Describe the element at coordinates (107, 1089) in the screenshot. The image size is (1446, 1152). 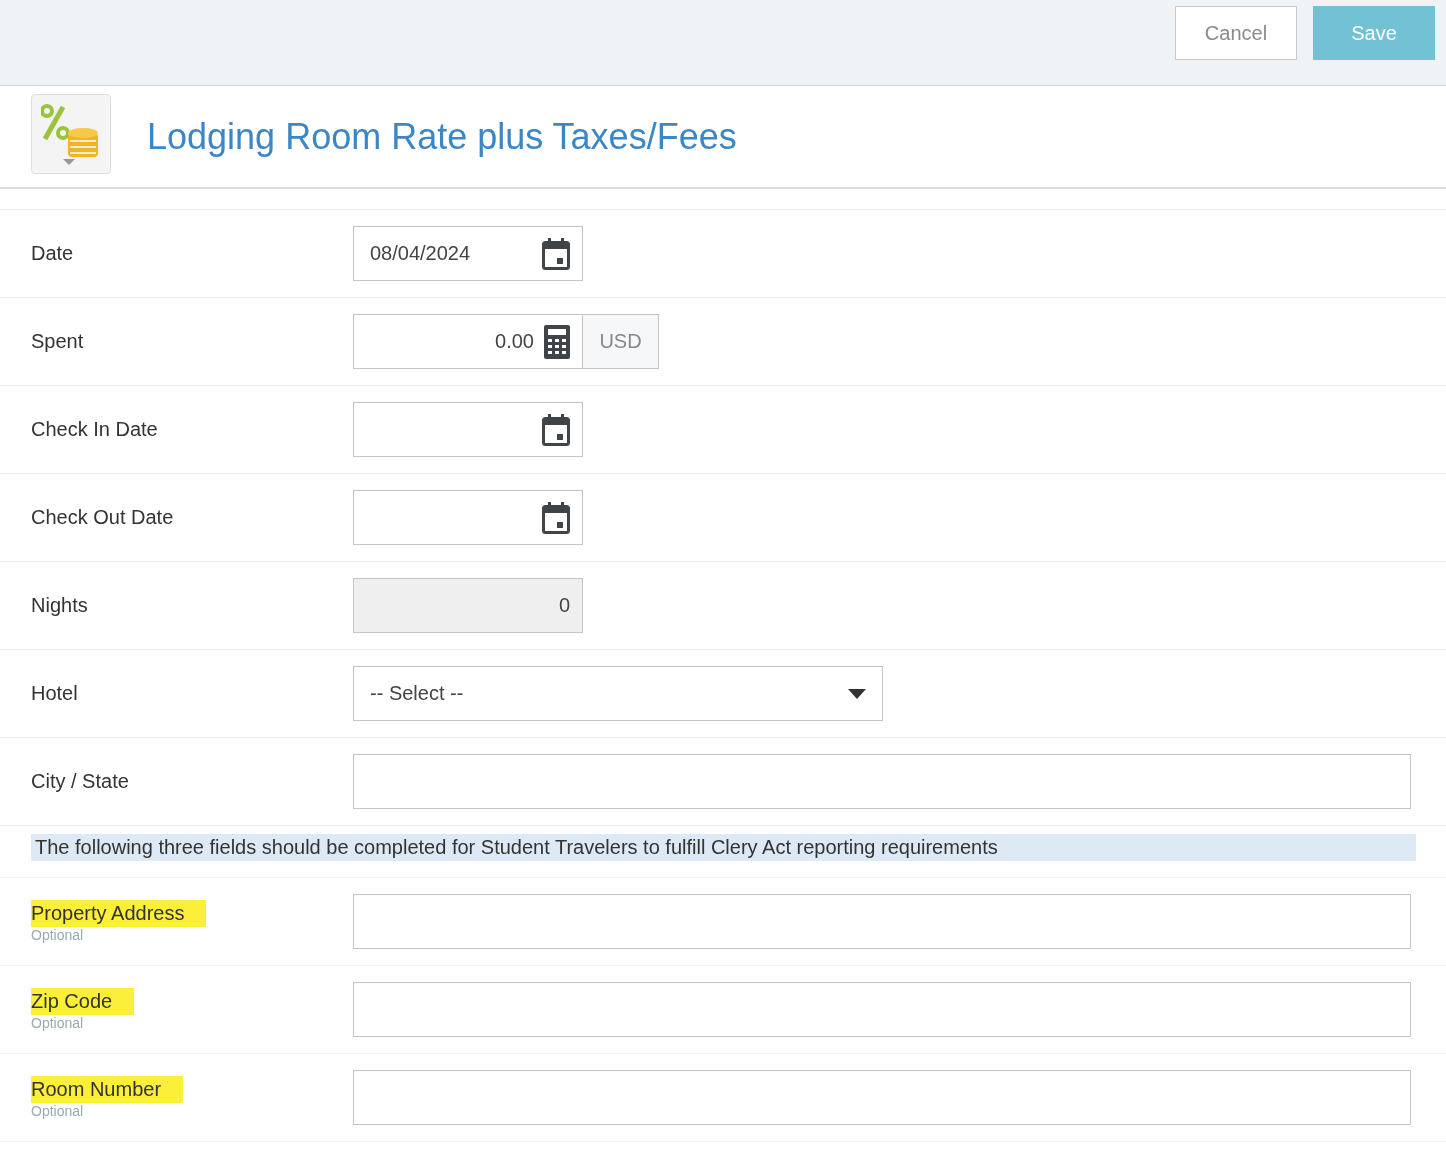
I see `field-label: Room Number` at that location.